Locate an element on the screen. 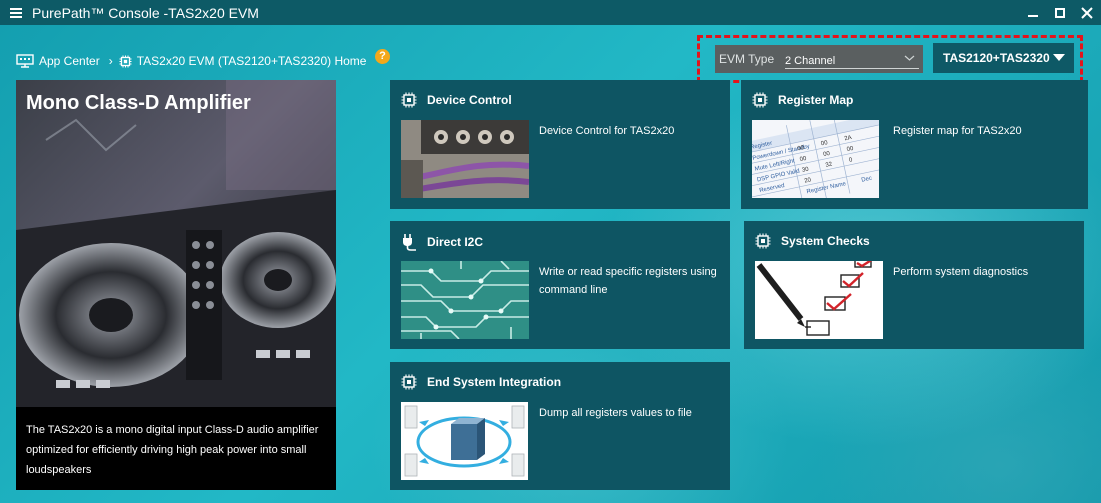 The image size is (1101, 503). circuit-board-image is located at coordinates (465, 300).